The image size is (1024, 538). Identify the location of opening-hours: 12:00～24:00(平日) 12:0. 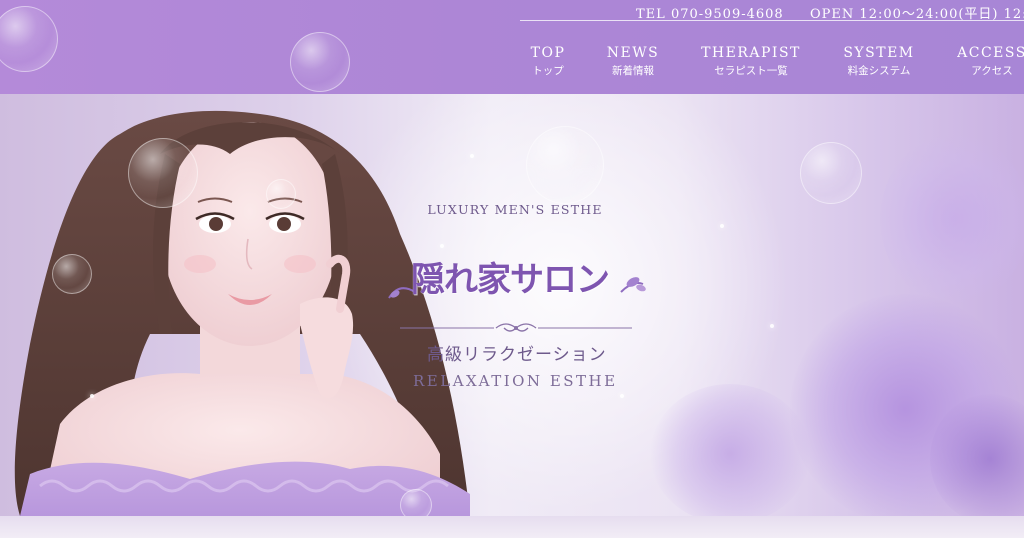
(941, 14).